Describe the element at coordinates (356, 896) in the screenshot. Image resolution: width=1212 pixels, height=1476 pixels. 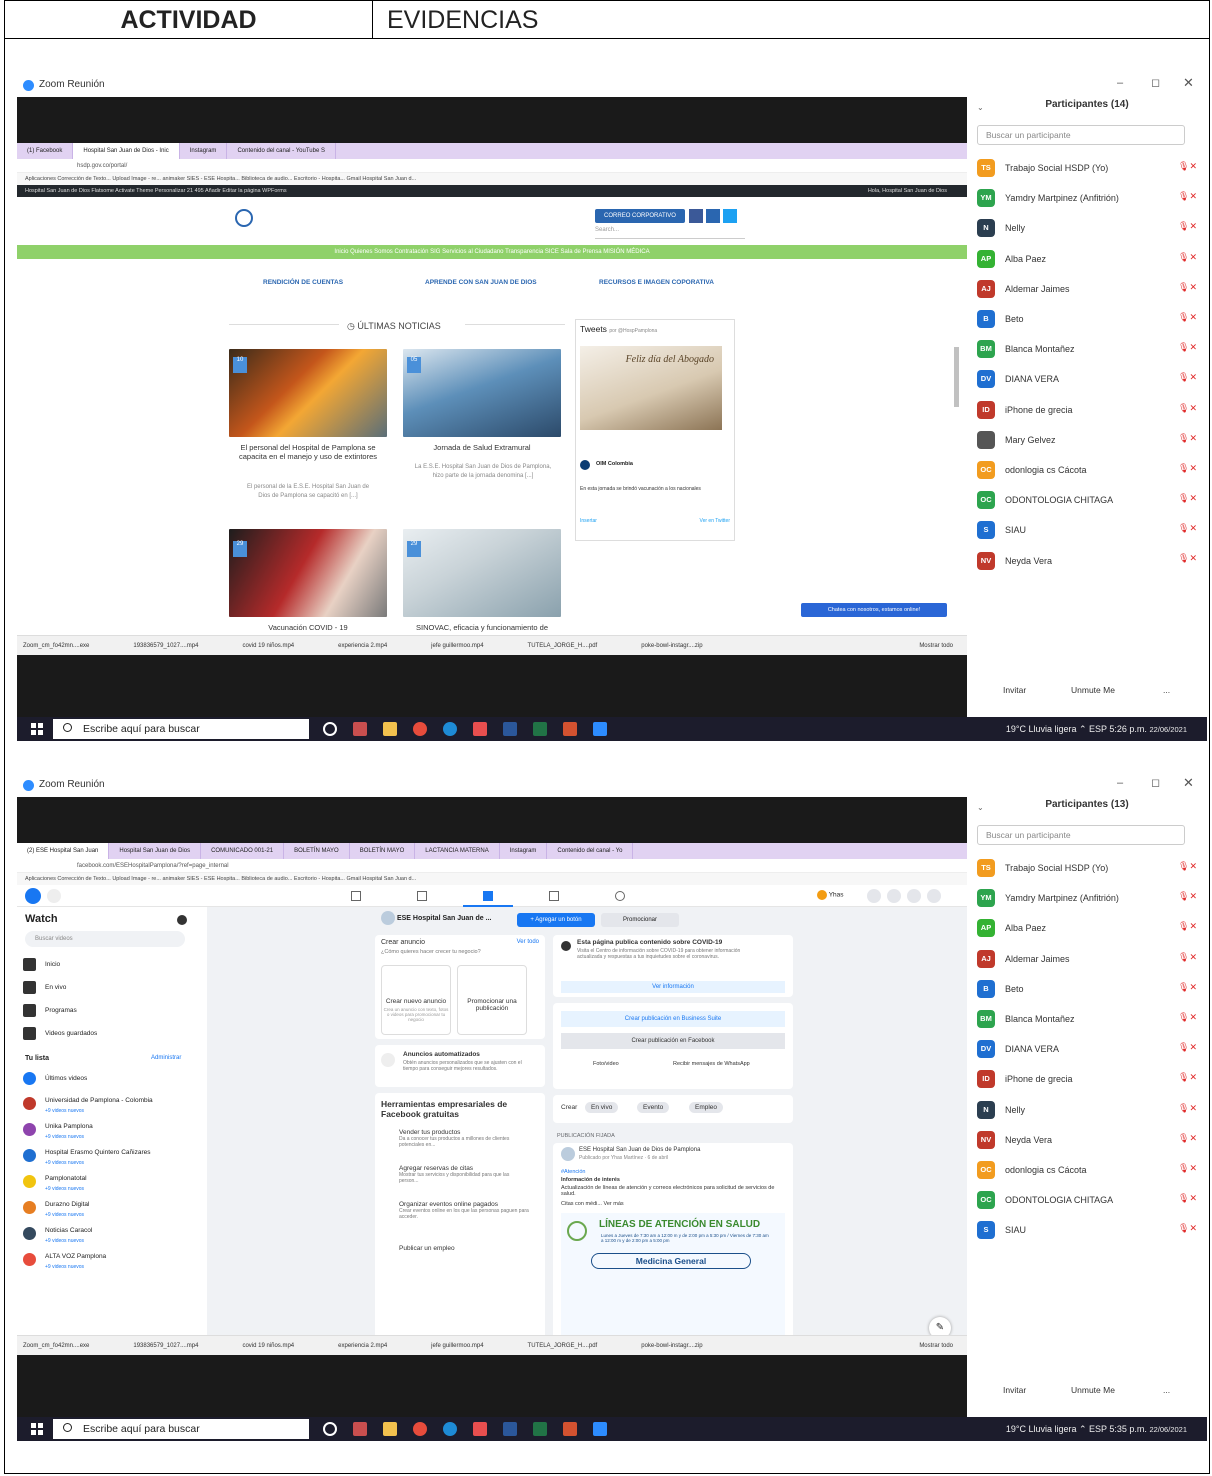
I see `home-icon` at that location.